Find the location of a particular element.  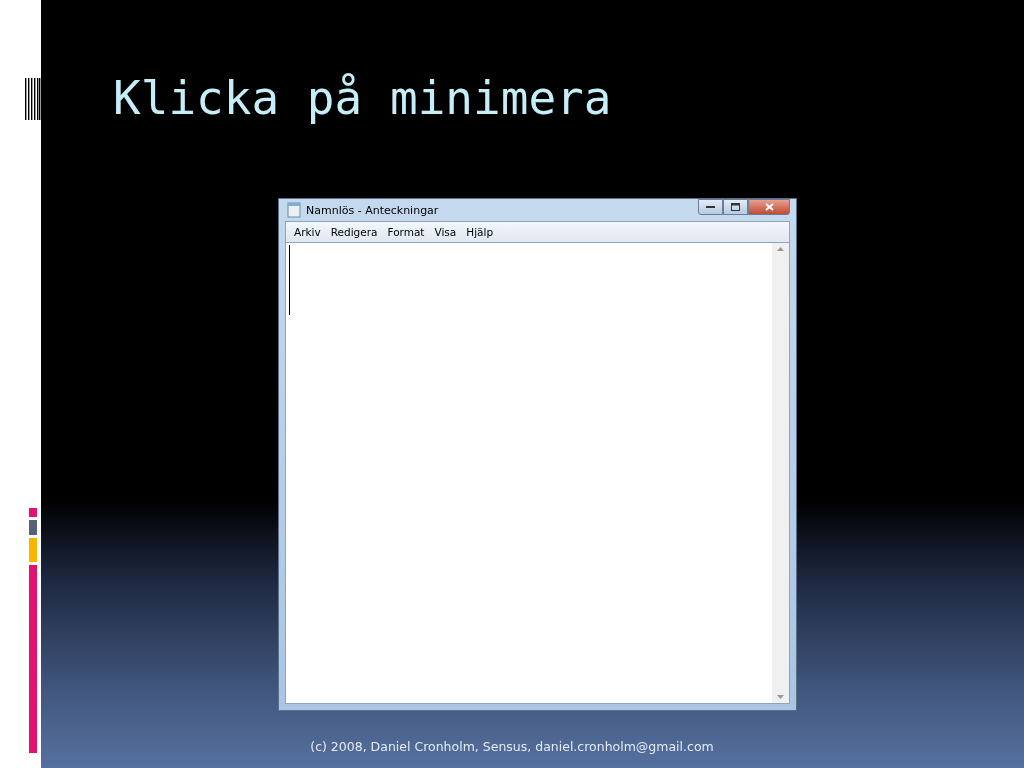

slide-footer: (c) 2008, Daniel Cronholm, Sensus, daniel.cronholm@gmail.com is located at coordinates (512, 746).